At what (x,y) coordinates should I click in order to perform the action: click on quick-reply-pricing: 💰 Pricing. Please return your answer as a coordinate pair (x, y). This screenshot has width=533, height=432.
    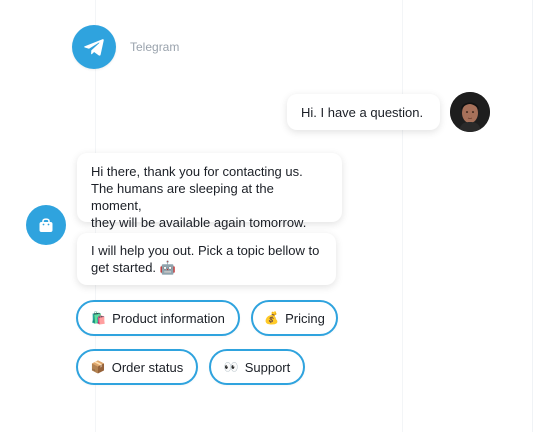
    Looking at the image, I should click on (294, 318).